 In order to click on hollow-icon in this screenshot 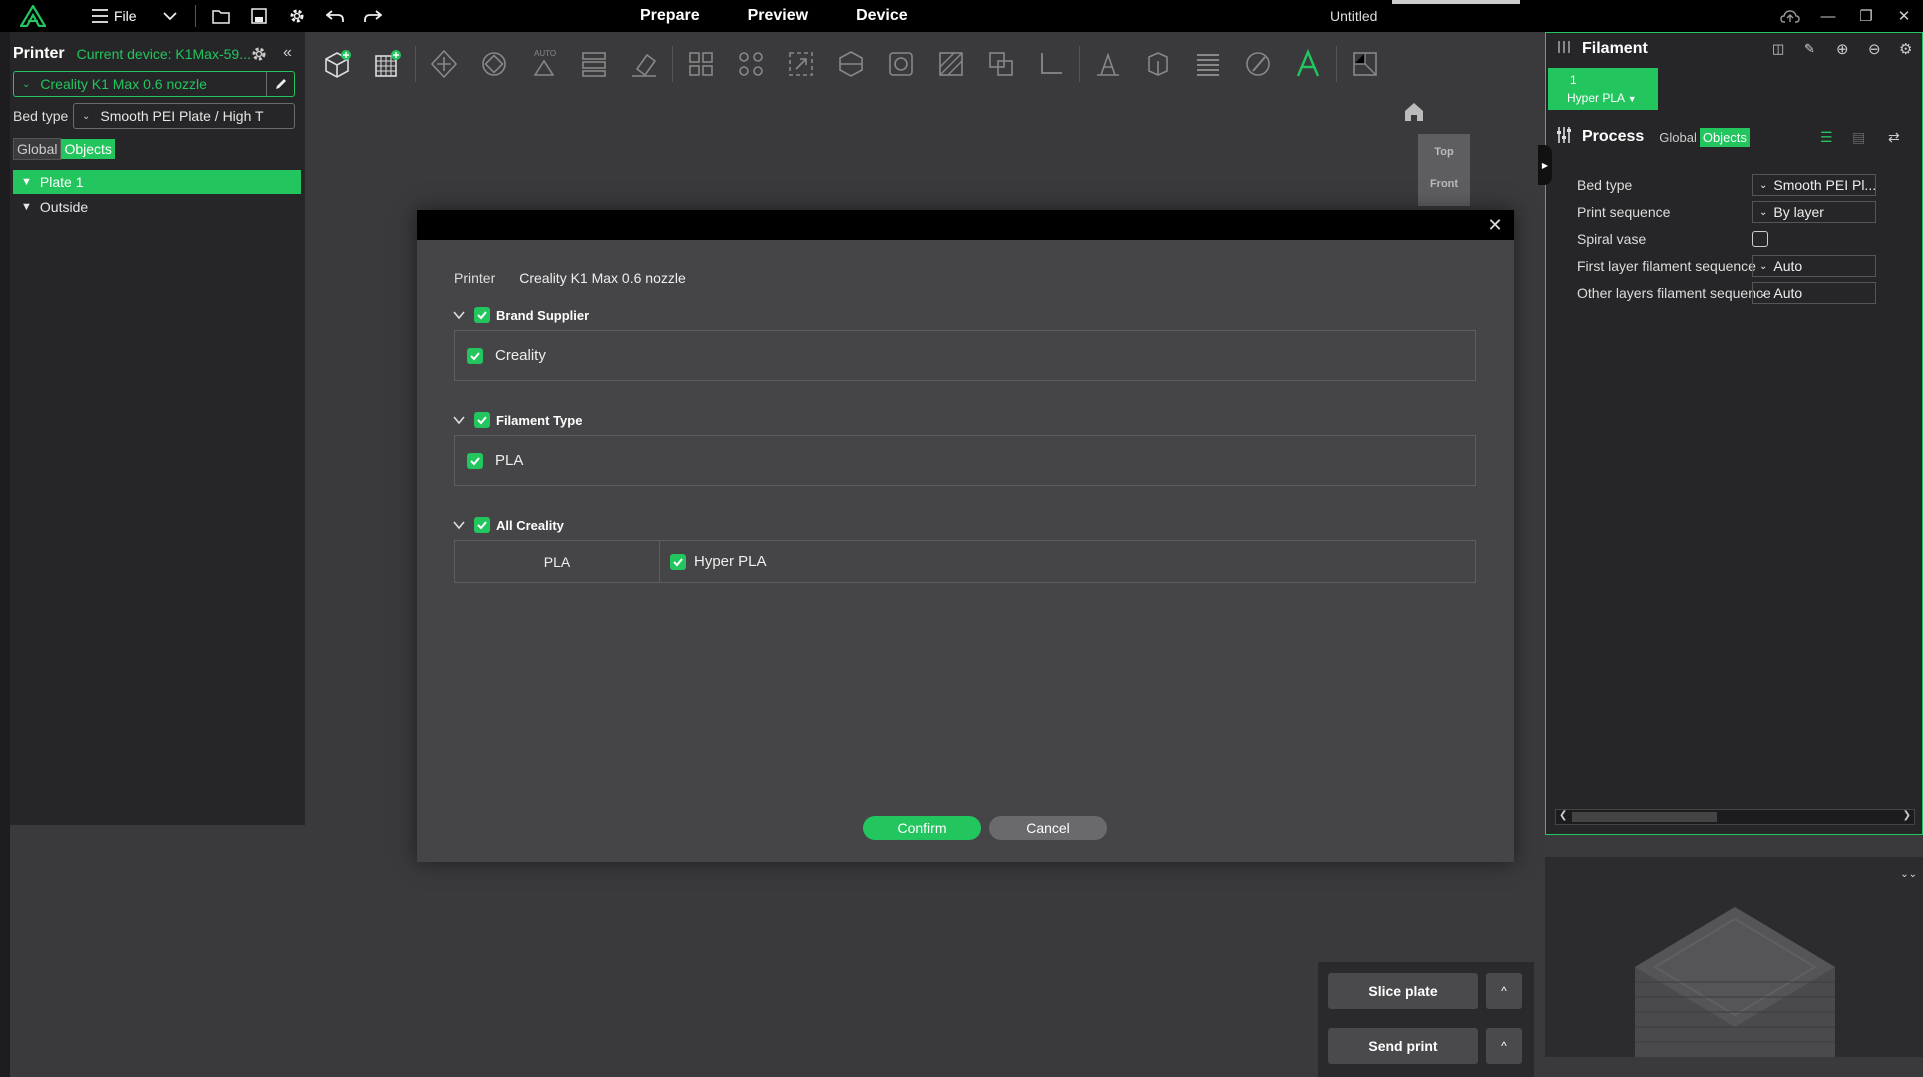, I will do `click(901, 64)`.